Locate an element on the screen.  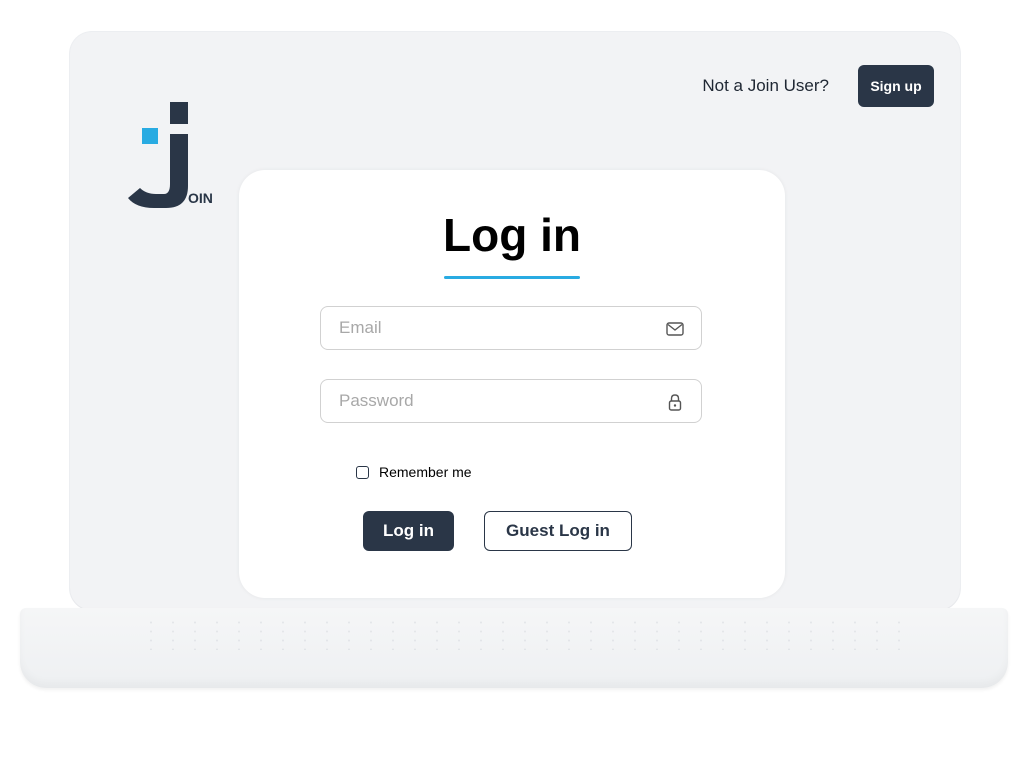
page-title: Log in is located at coordinates (512, 235).